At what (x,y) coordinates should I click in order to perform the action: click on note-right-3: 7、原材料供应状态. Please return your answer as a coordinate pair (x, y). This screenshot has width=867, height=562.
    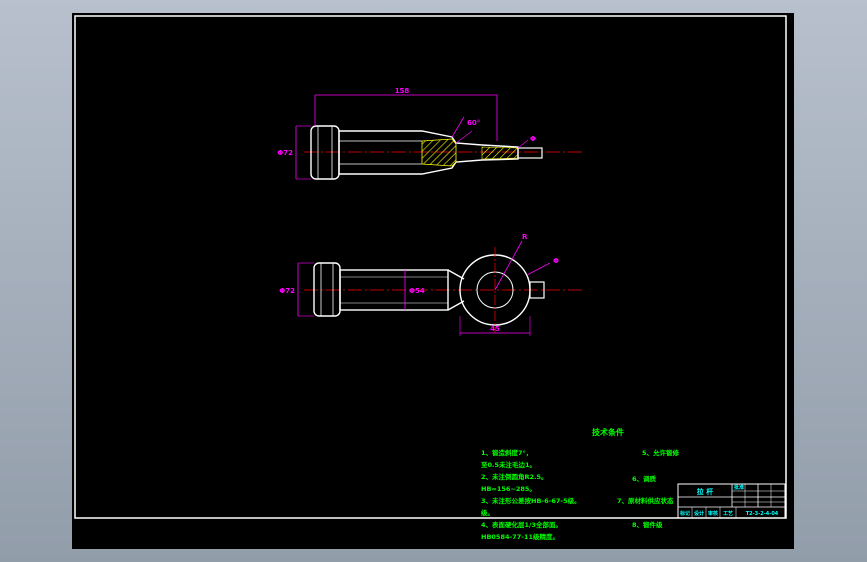
    Looking at the image, I should click on (645, 500).